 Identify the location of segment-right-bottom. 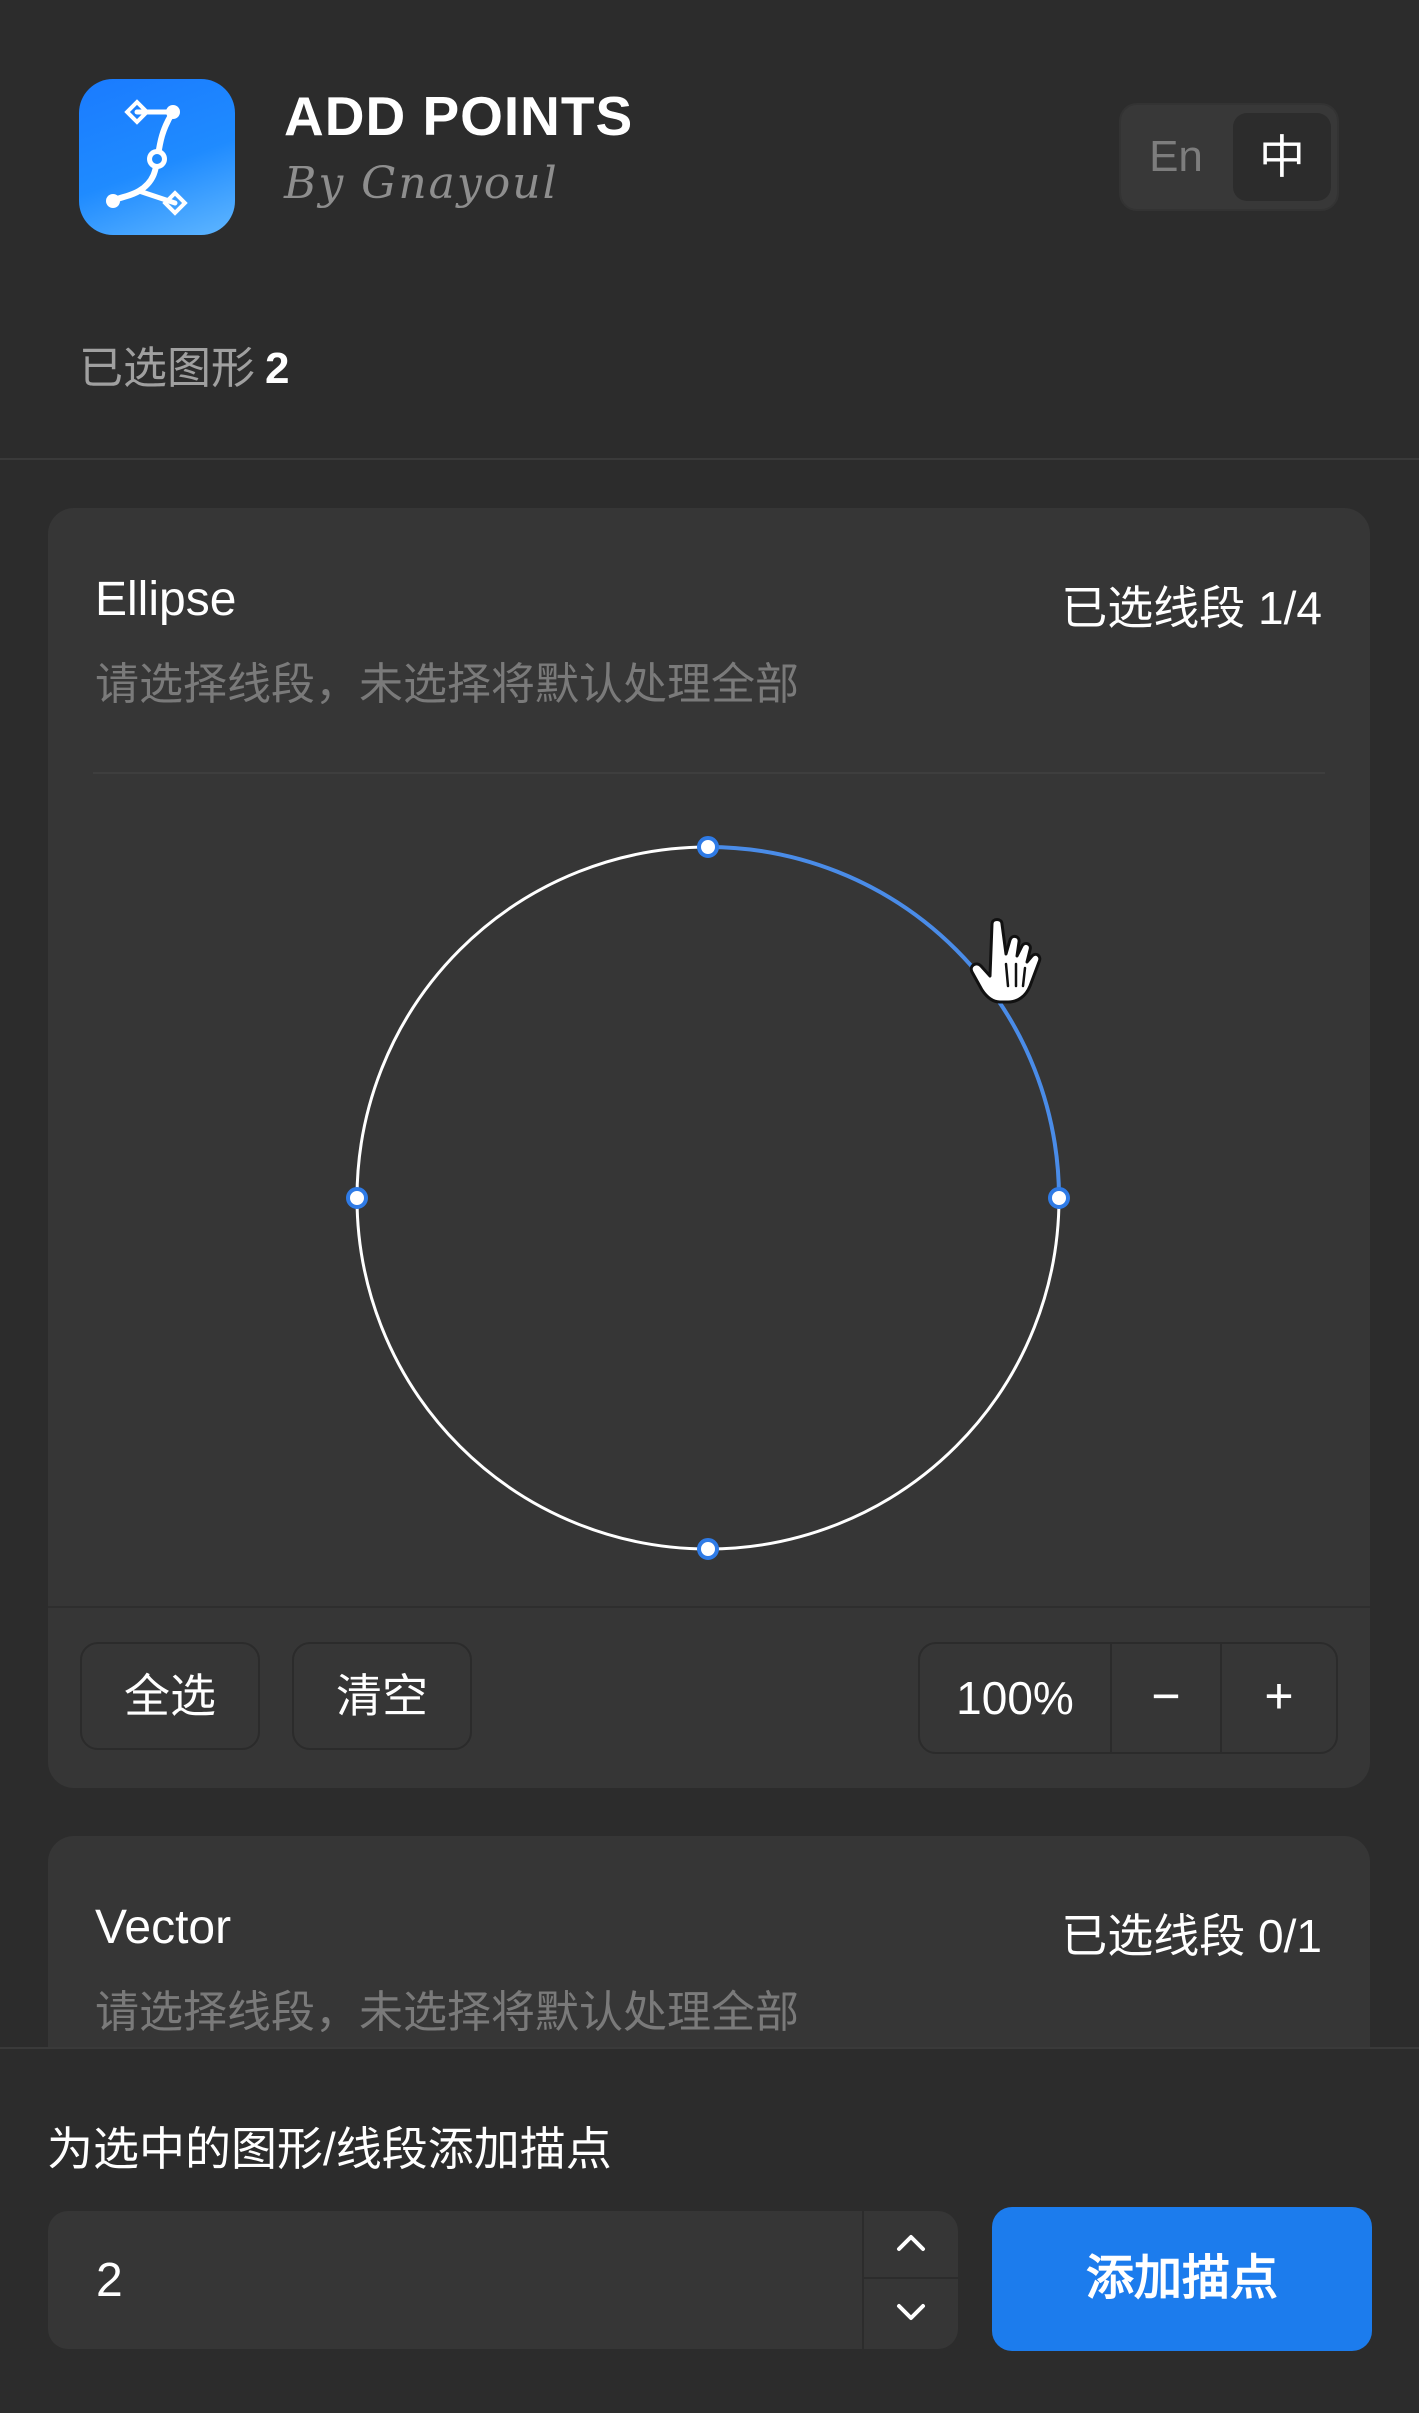
(884, 1374).